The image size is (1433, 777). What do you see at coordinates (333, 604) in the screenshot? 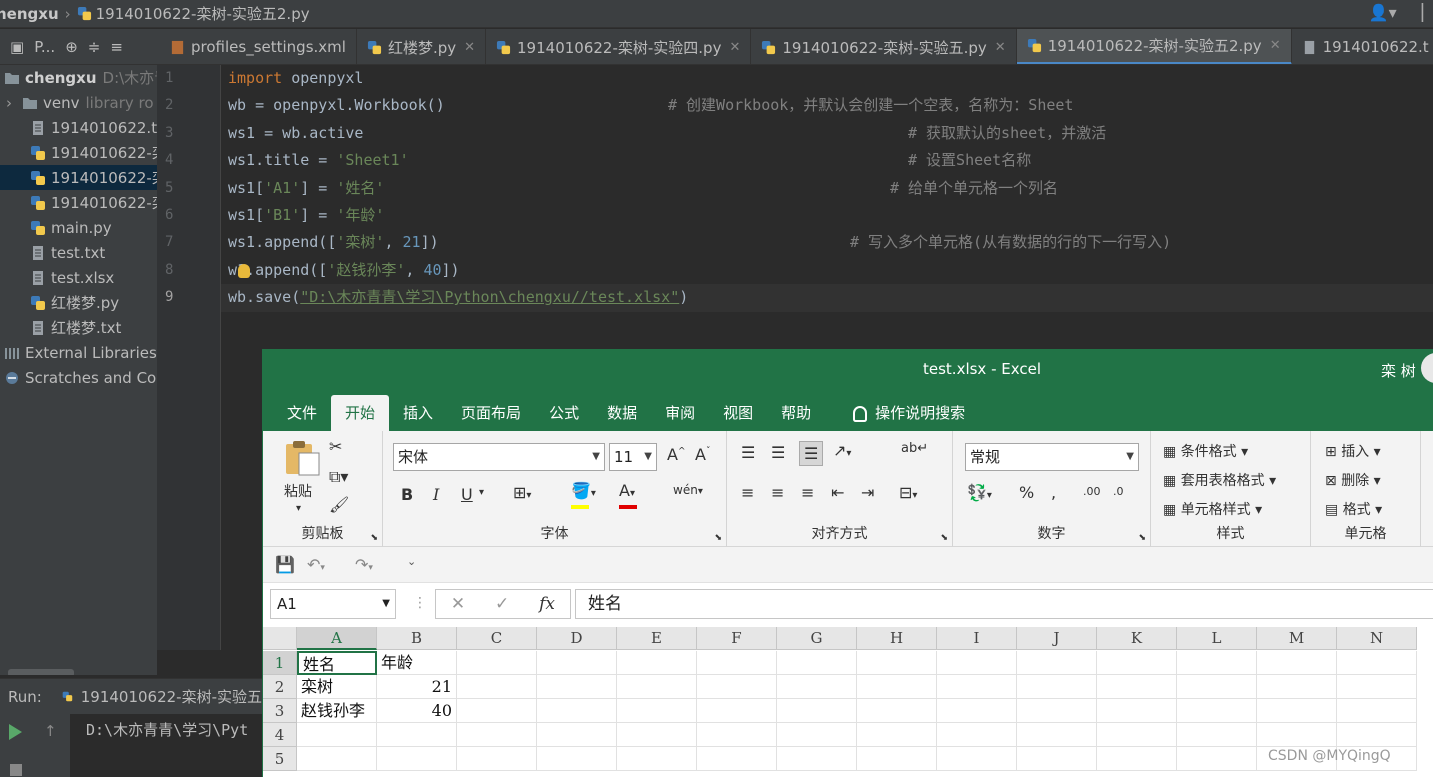
I see `name-box: A1 ▼` at bounding box center [333, 604].